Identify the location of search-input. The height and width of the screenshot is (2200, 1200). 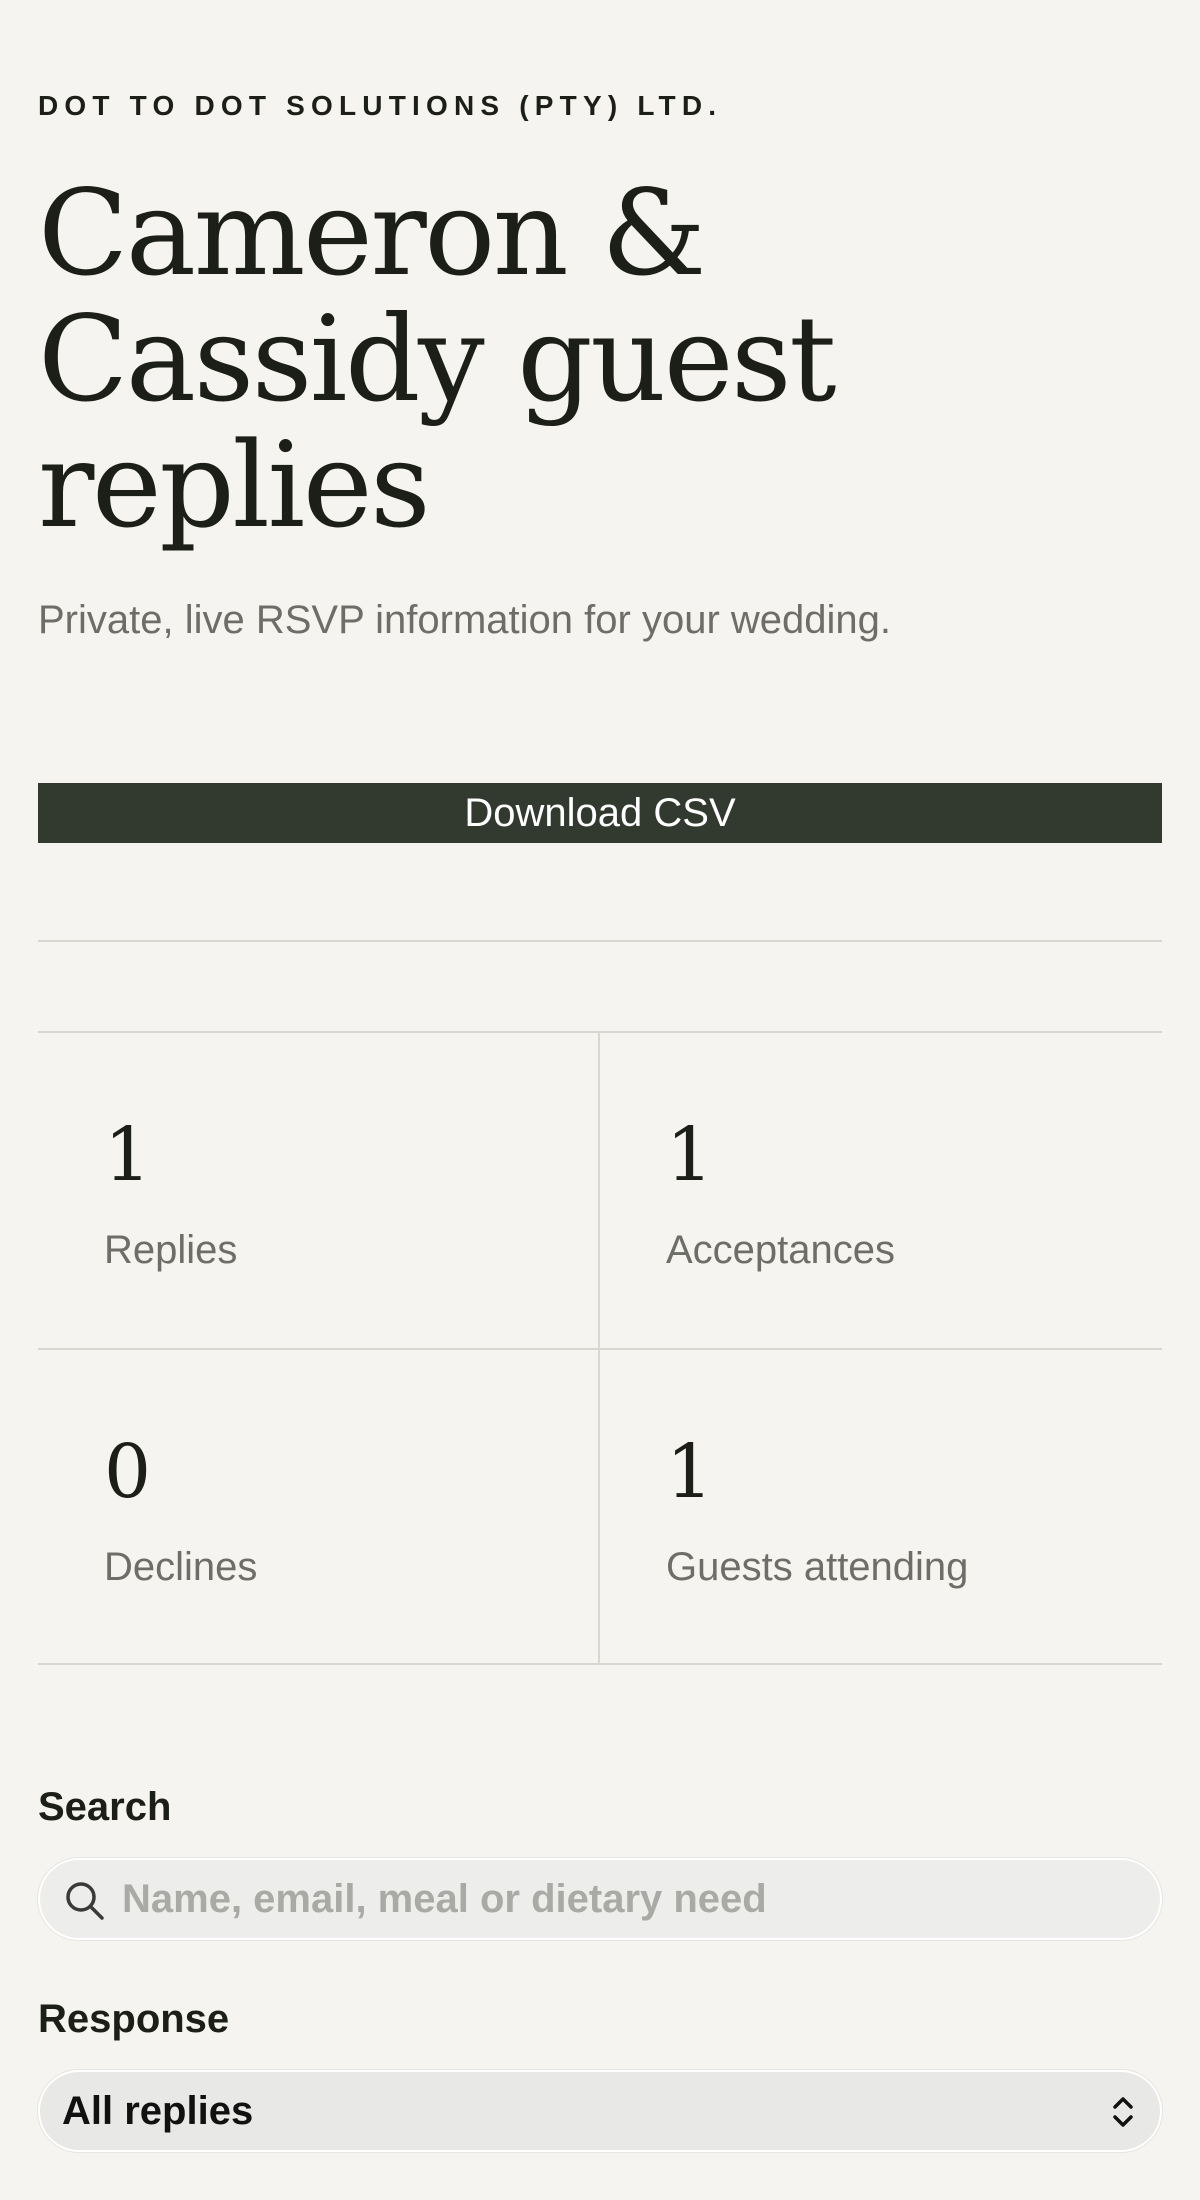
(632, 1899).